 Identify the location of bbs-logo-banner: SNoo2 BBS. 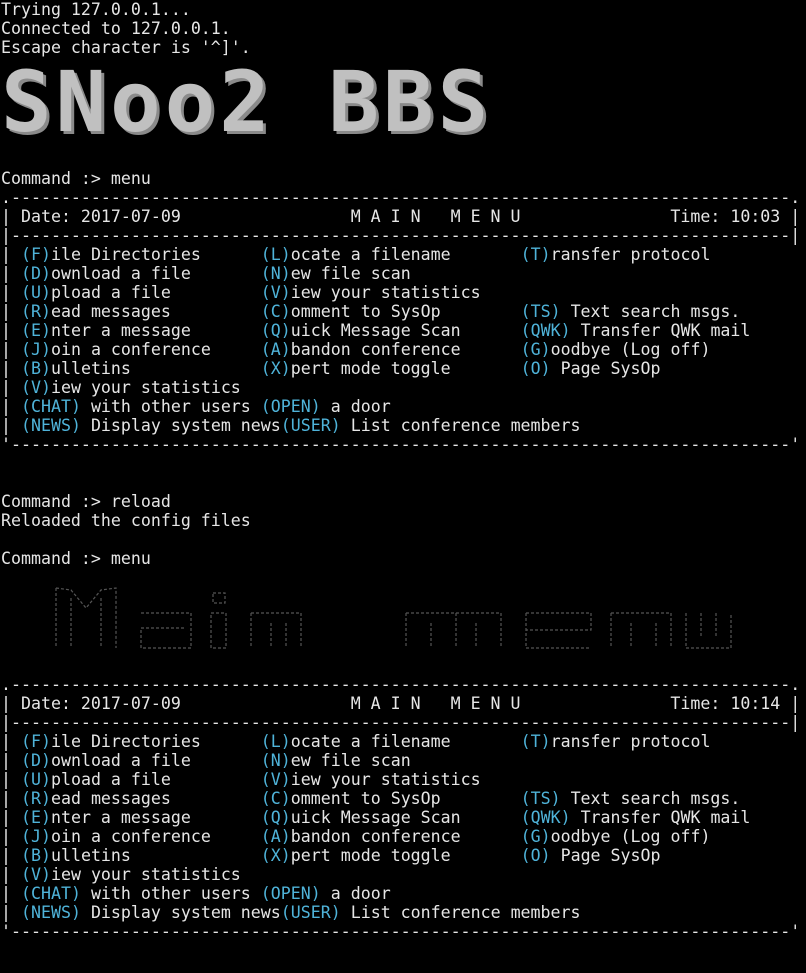
(403, 102).